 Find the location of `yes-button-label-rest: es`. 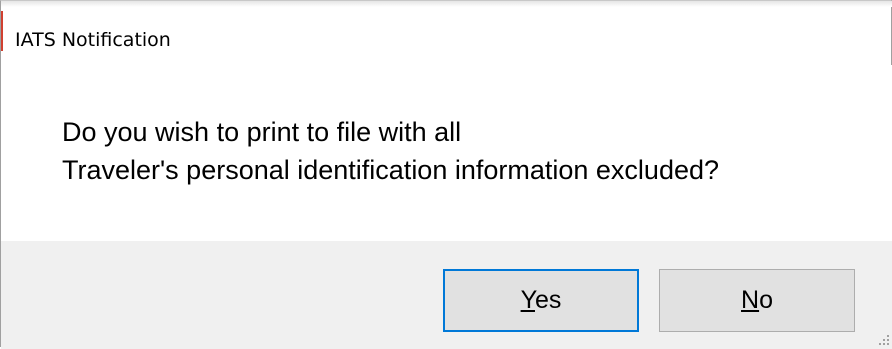

yes-button-label-rest: es is located at coordinates (548, 300).